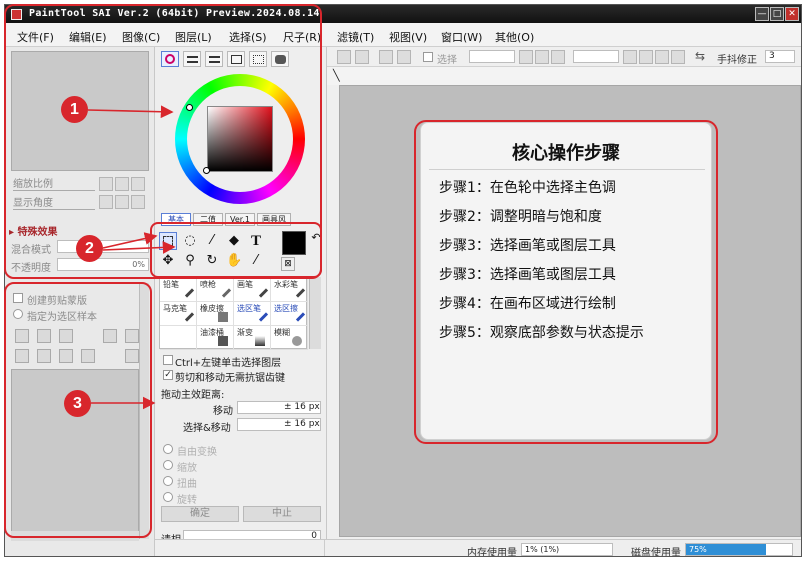 The width and height of the screenshot is (806, 561). What do you see at coordinates (542, 57) in the screenshot?
I see `zoom-in-icon` at bounding box center [542, 57].